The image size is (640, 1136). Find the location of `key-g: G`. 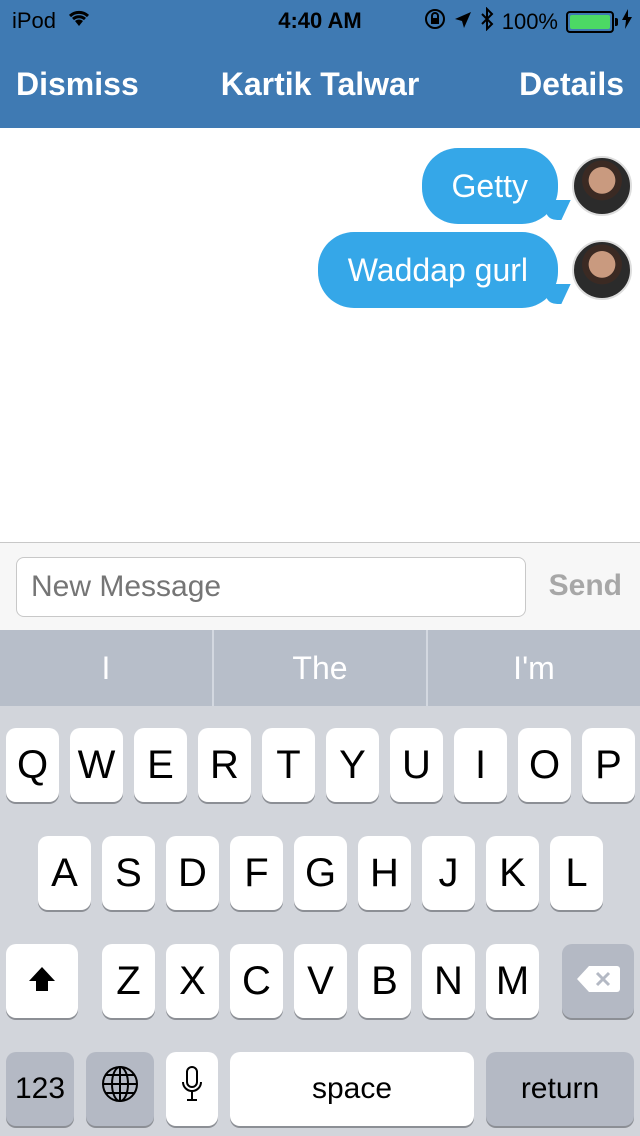

key-g: G is located at coordinates (320, 873).